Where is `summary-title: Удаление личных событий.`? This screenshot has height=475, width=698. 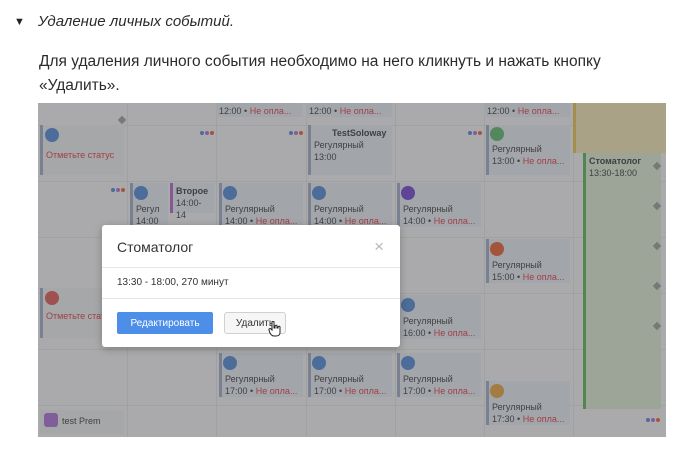 summary-title: Удаление личных событий. is located at coordinates (136, 21).